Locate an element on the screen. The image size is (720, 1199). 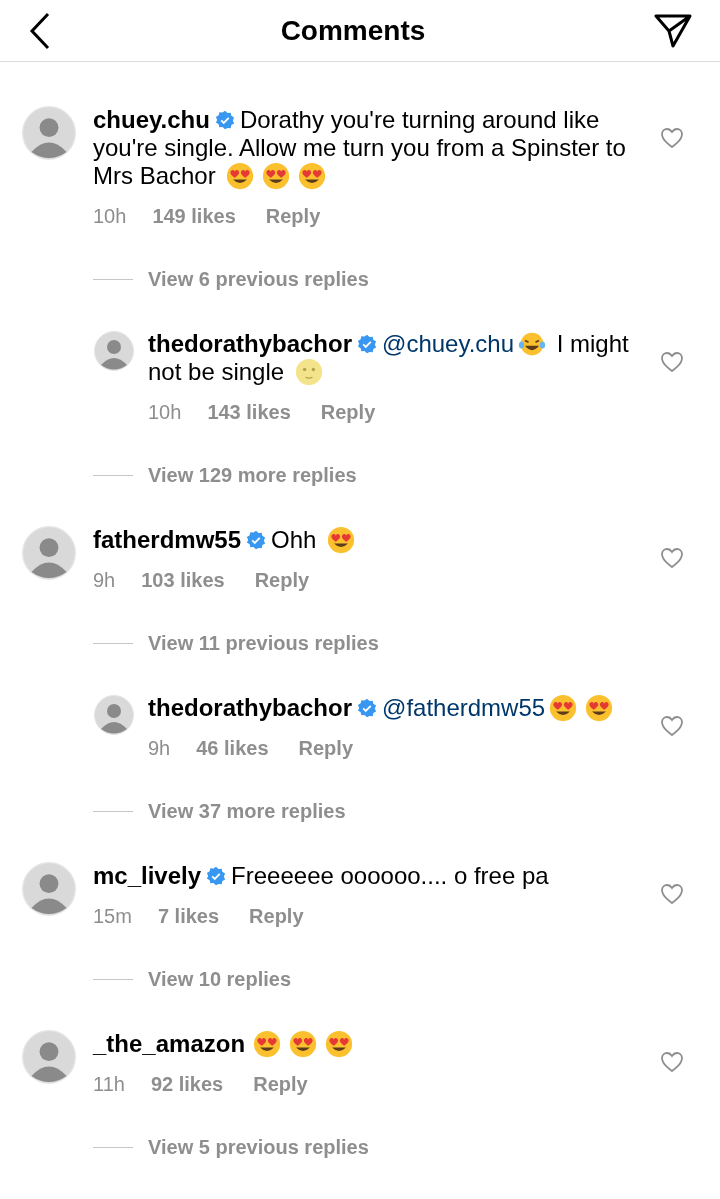
likes-count: 92 likes is located at coordinates (187, 1084).